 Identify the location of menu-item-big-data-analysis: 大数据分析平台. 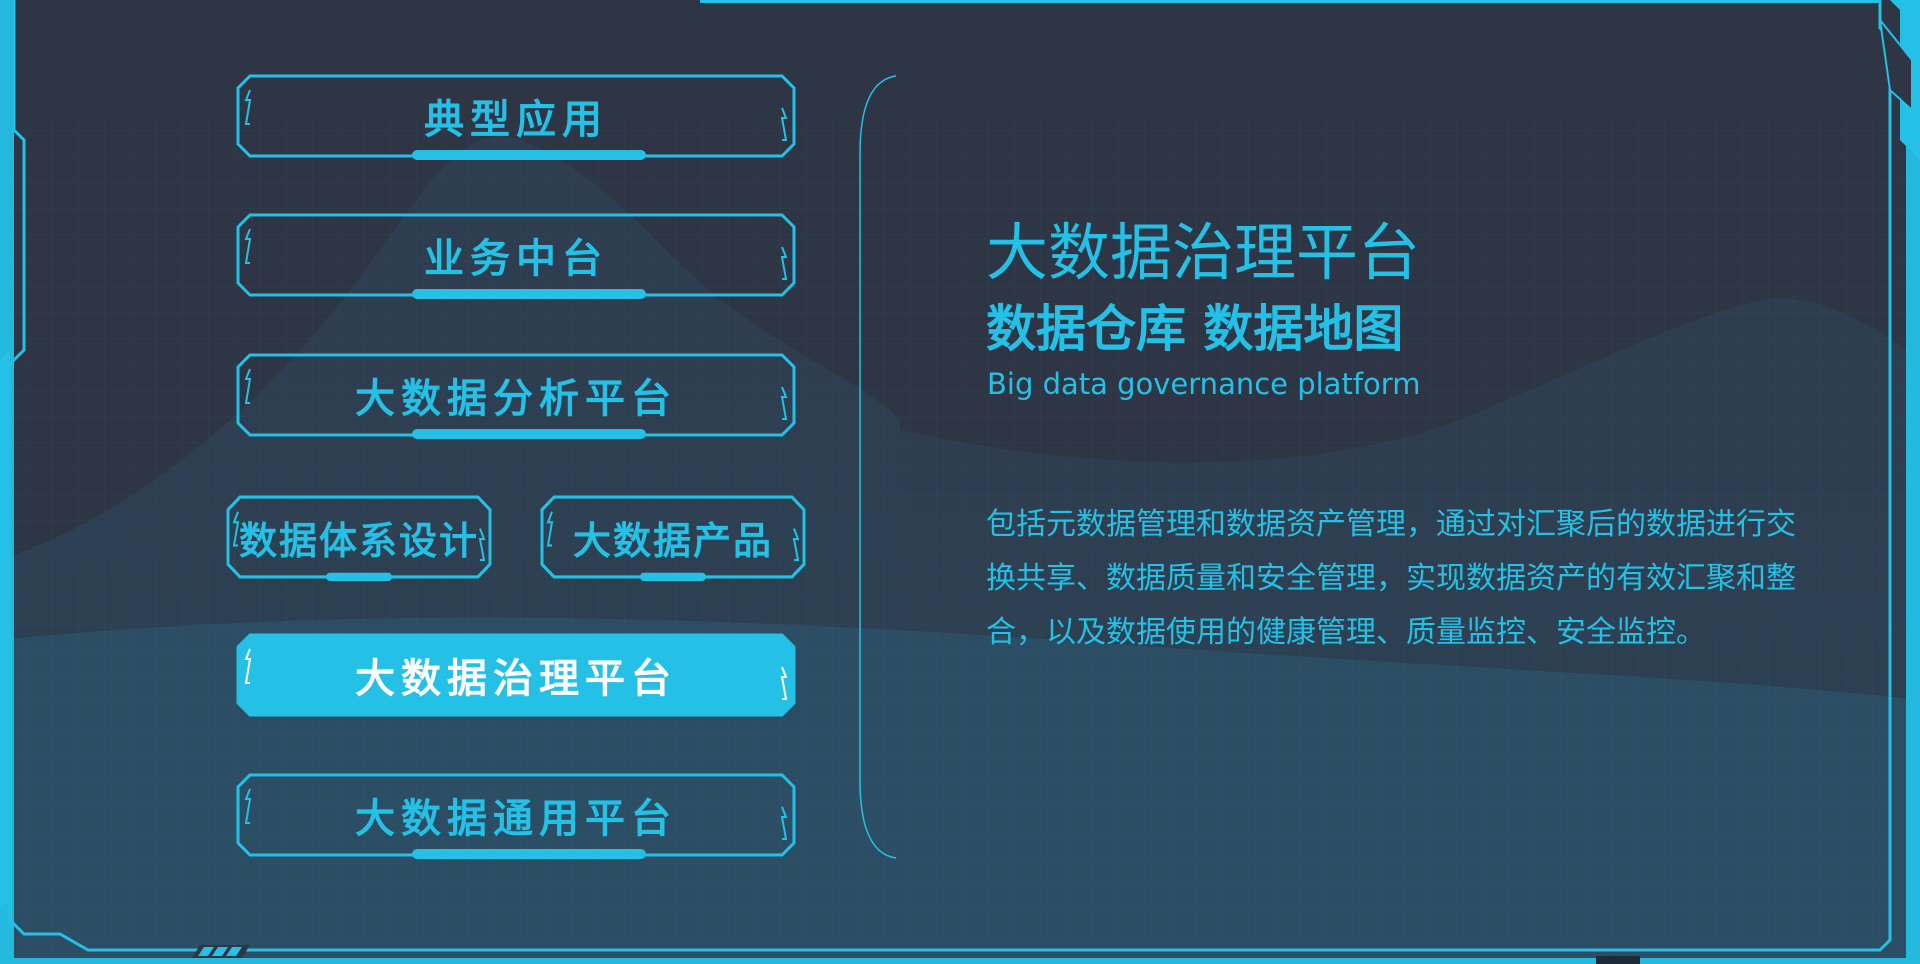
(516, 396).